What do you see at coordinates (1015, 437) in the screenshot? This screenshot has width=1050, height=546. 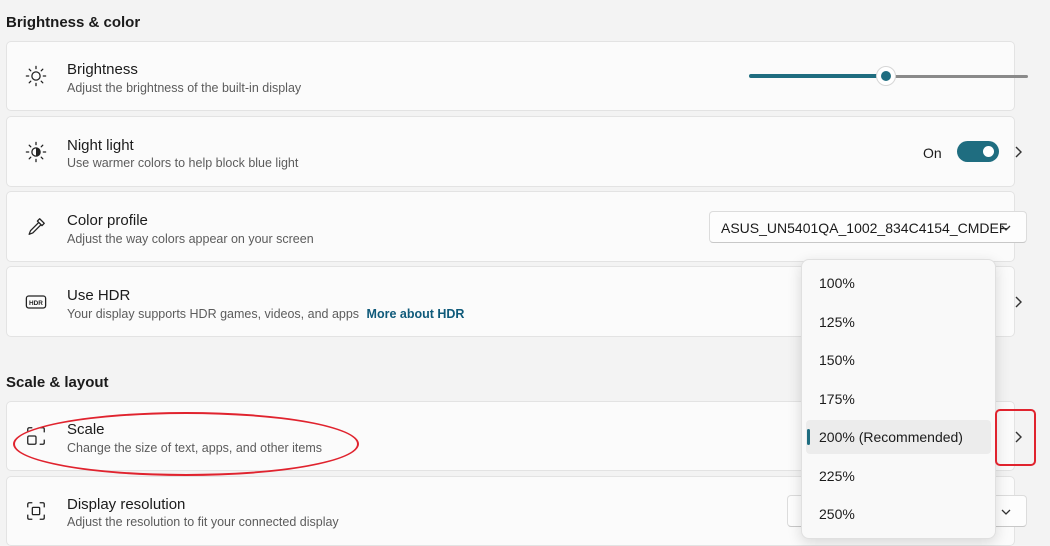 I see `annotation-rectangle` at bounding box center [1015, 437].